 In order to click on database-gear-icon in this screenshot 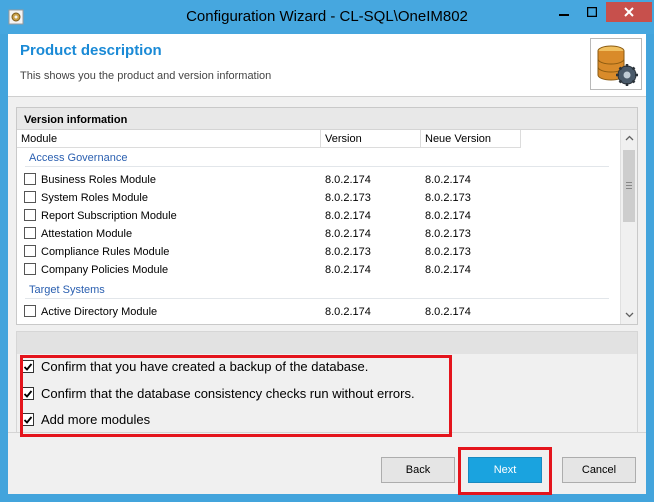, I will do `click(617, 65)`.